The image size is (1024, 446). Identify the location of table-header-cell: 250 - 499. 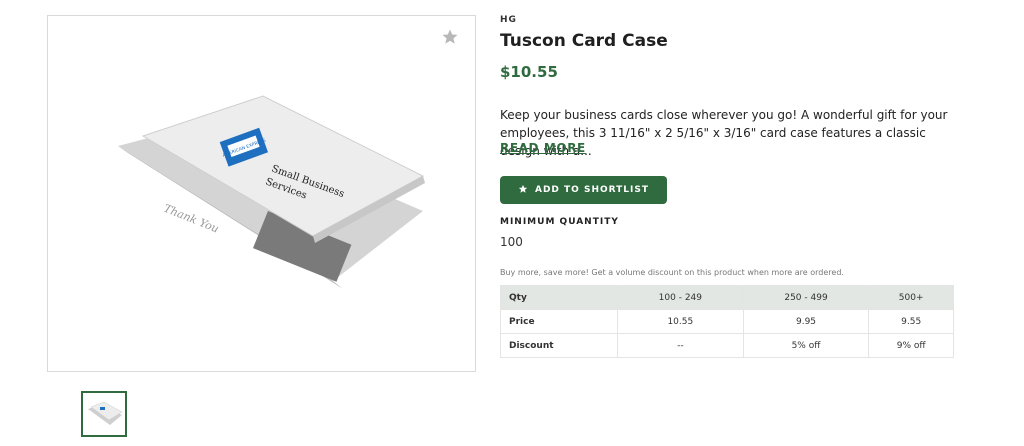
(806, 297).